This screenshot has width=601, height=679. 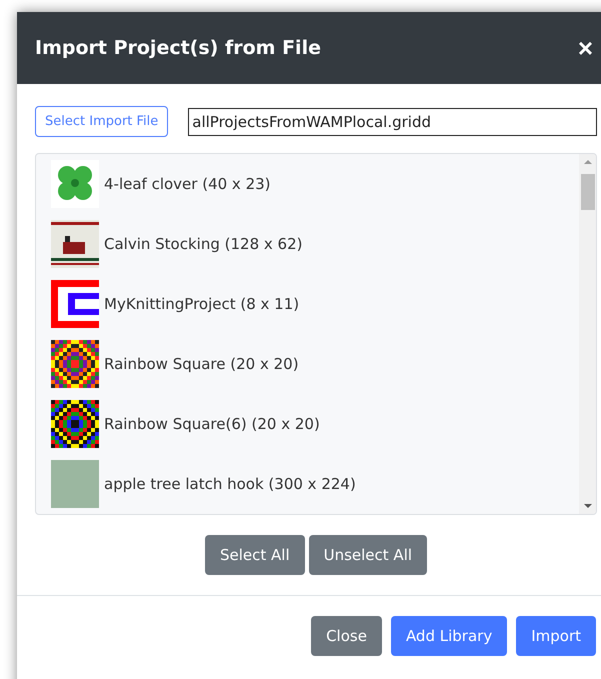 I want to click on scroll-up-icon, so click(x=588, y=162).